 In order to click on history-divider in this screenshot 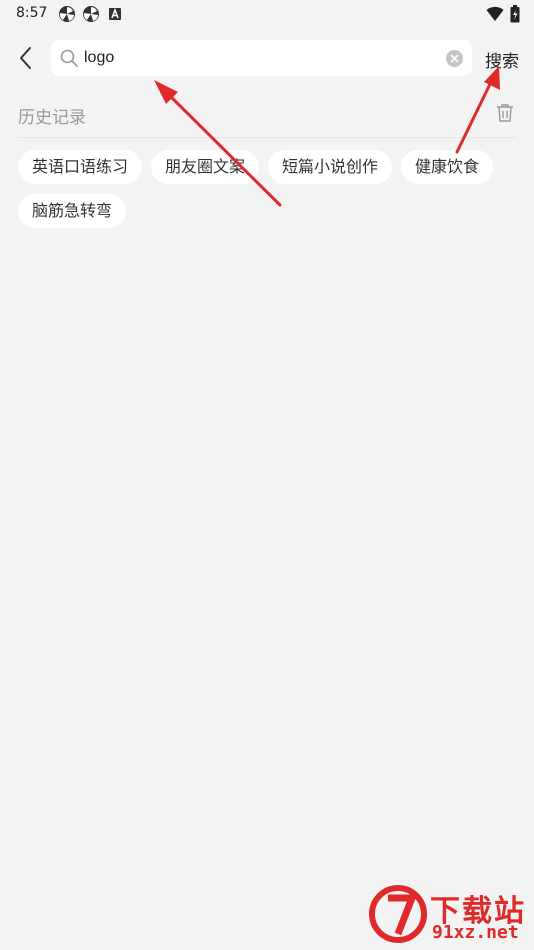, I will do `click(267, 137)`.